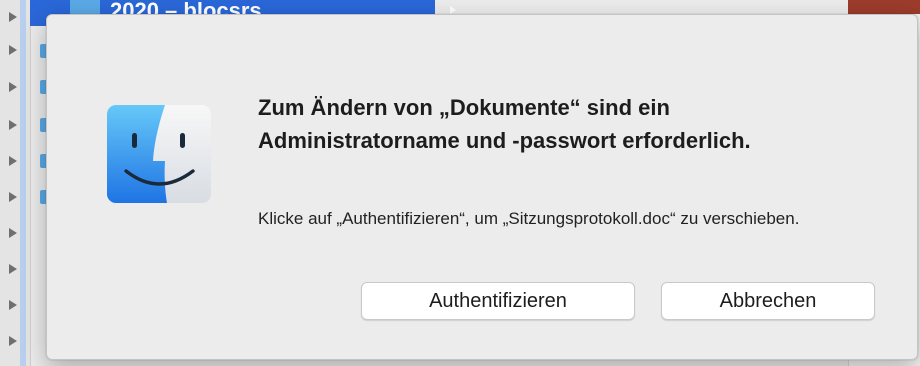  Describe the element at coordinates (453, 10) in the screenshot. I see `chevron-right-icon` at that location.